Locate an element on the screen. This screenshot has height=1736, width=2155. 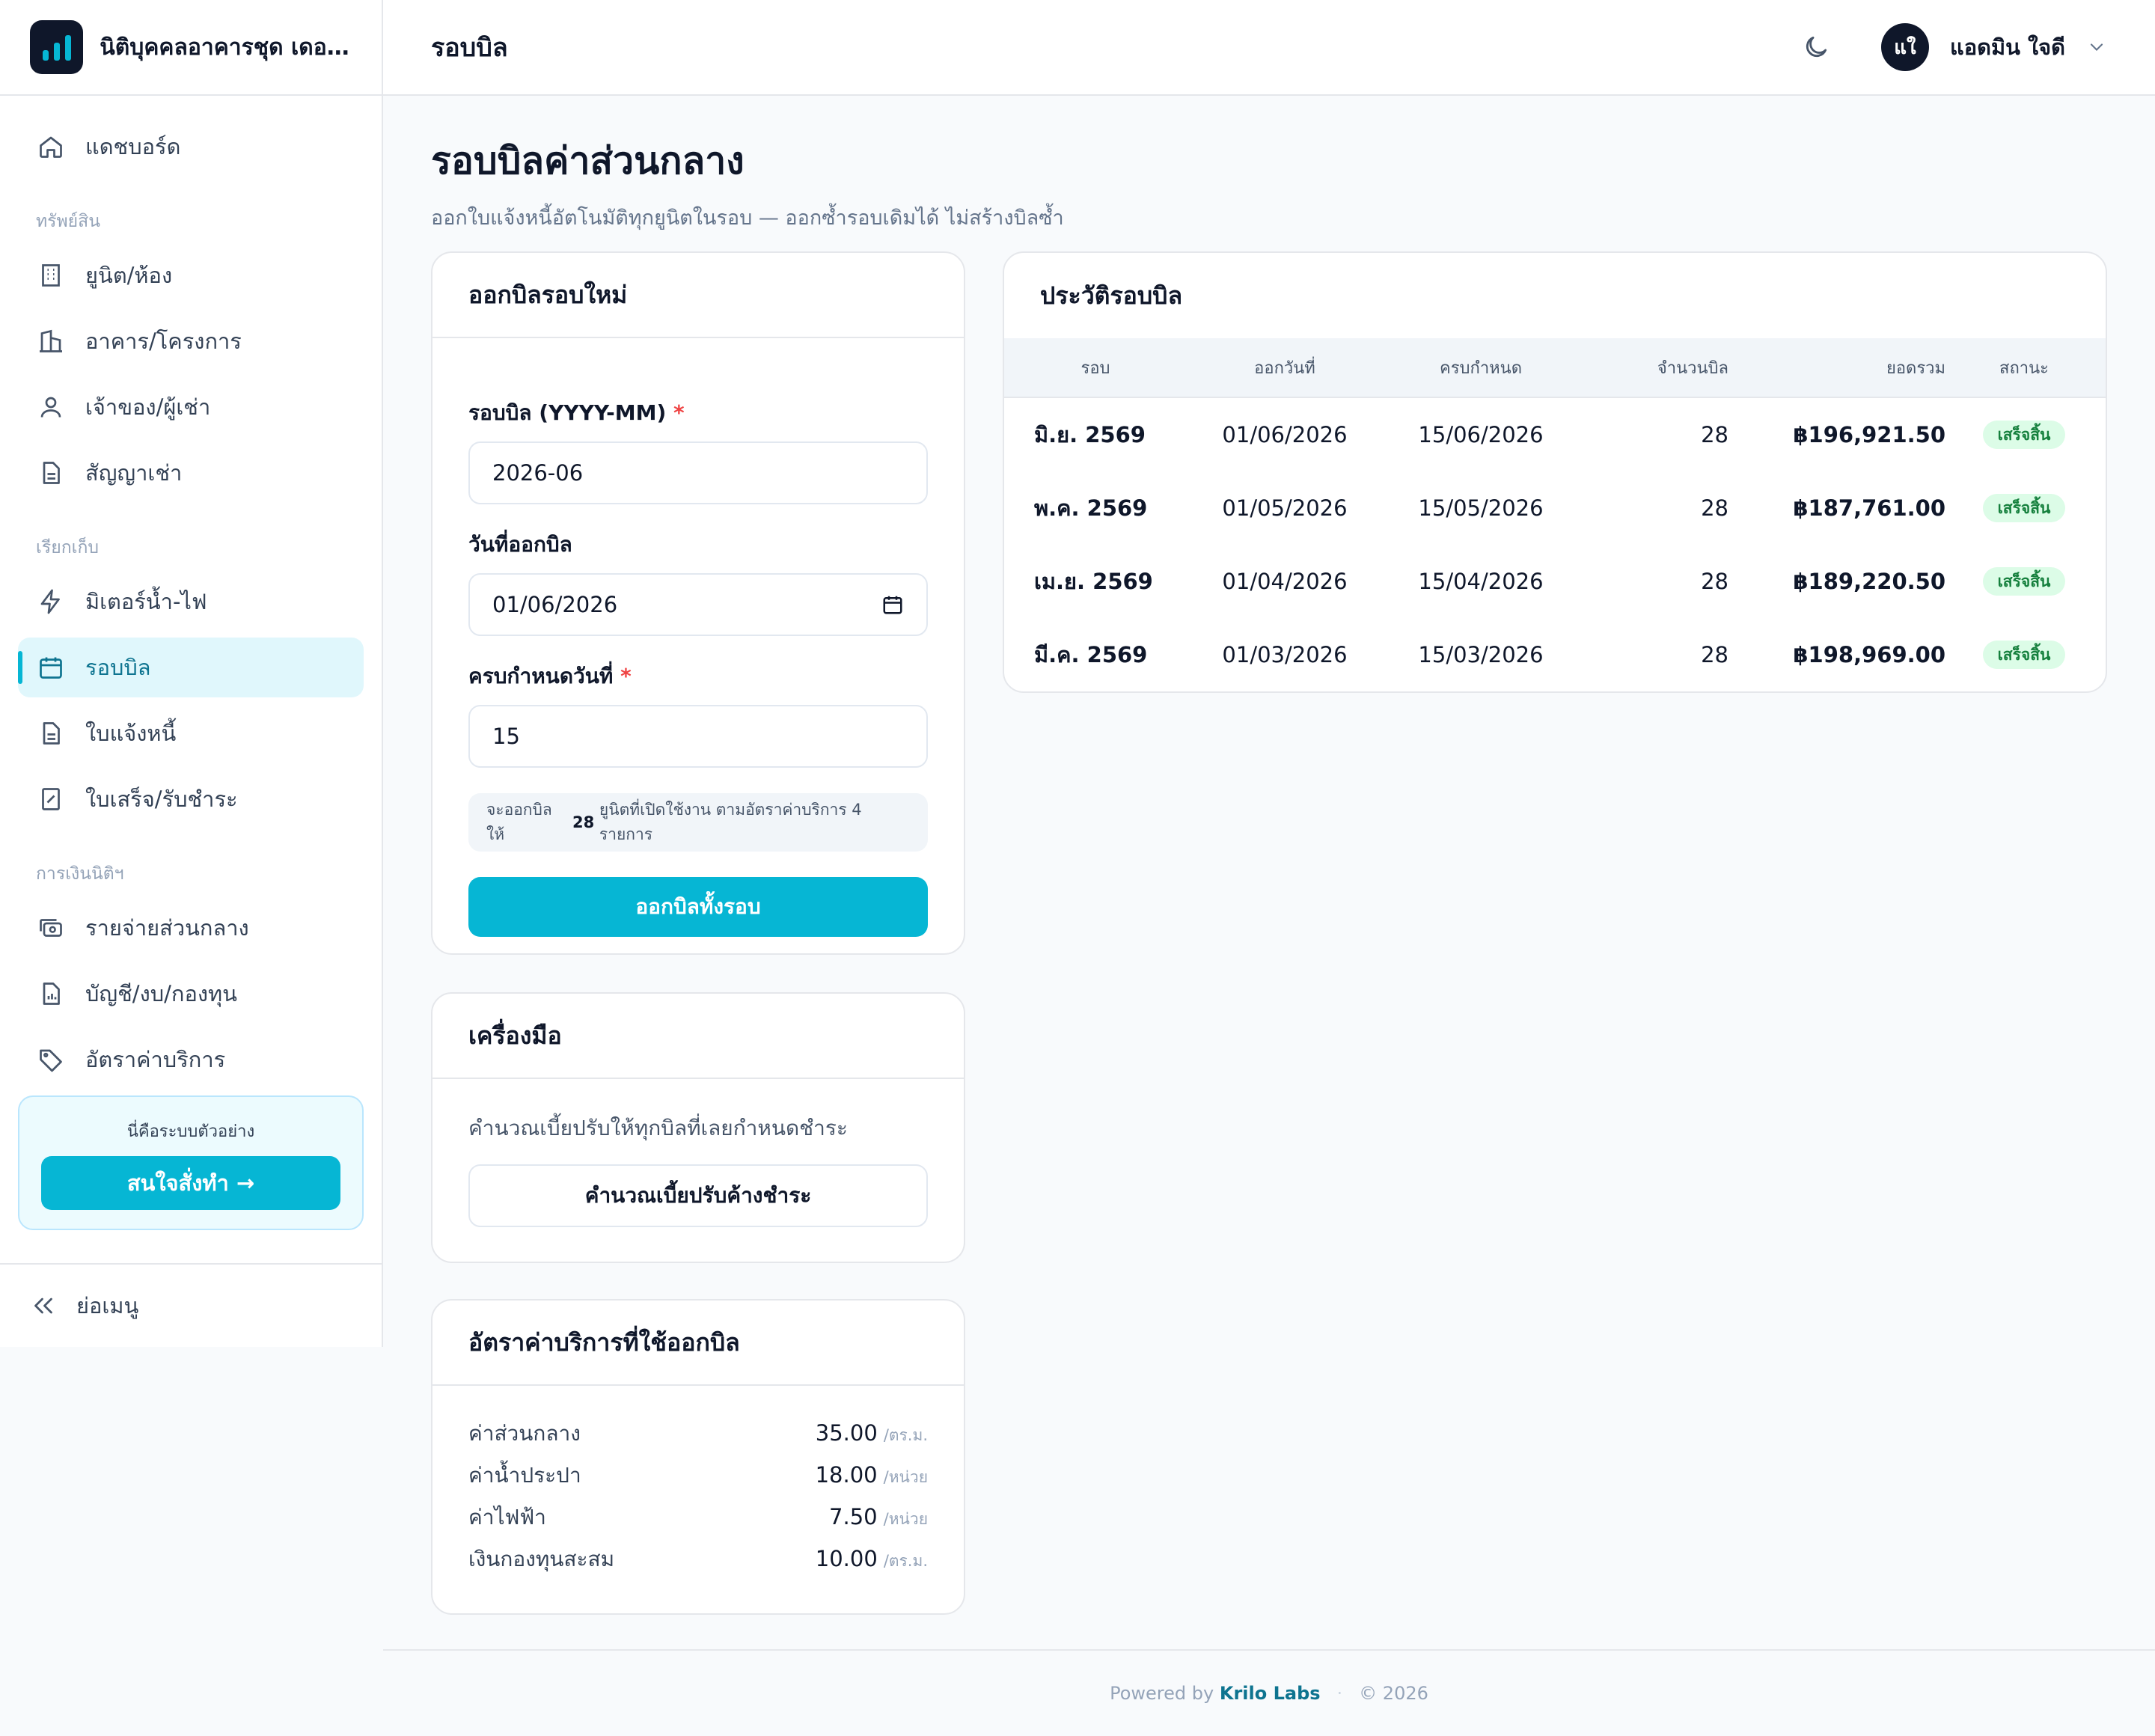
rate-unit: /หน่วย is located at coordinates (905, 1477).